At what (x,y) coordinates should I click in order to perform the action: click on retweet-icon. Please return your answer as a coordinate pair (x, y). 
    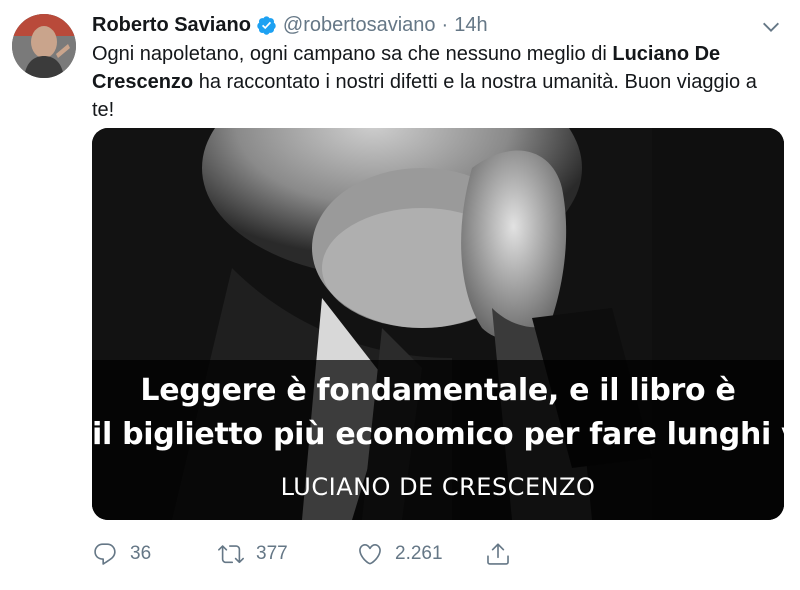
    Looking at the image, I should click on (231, 554).